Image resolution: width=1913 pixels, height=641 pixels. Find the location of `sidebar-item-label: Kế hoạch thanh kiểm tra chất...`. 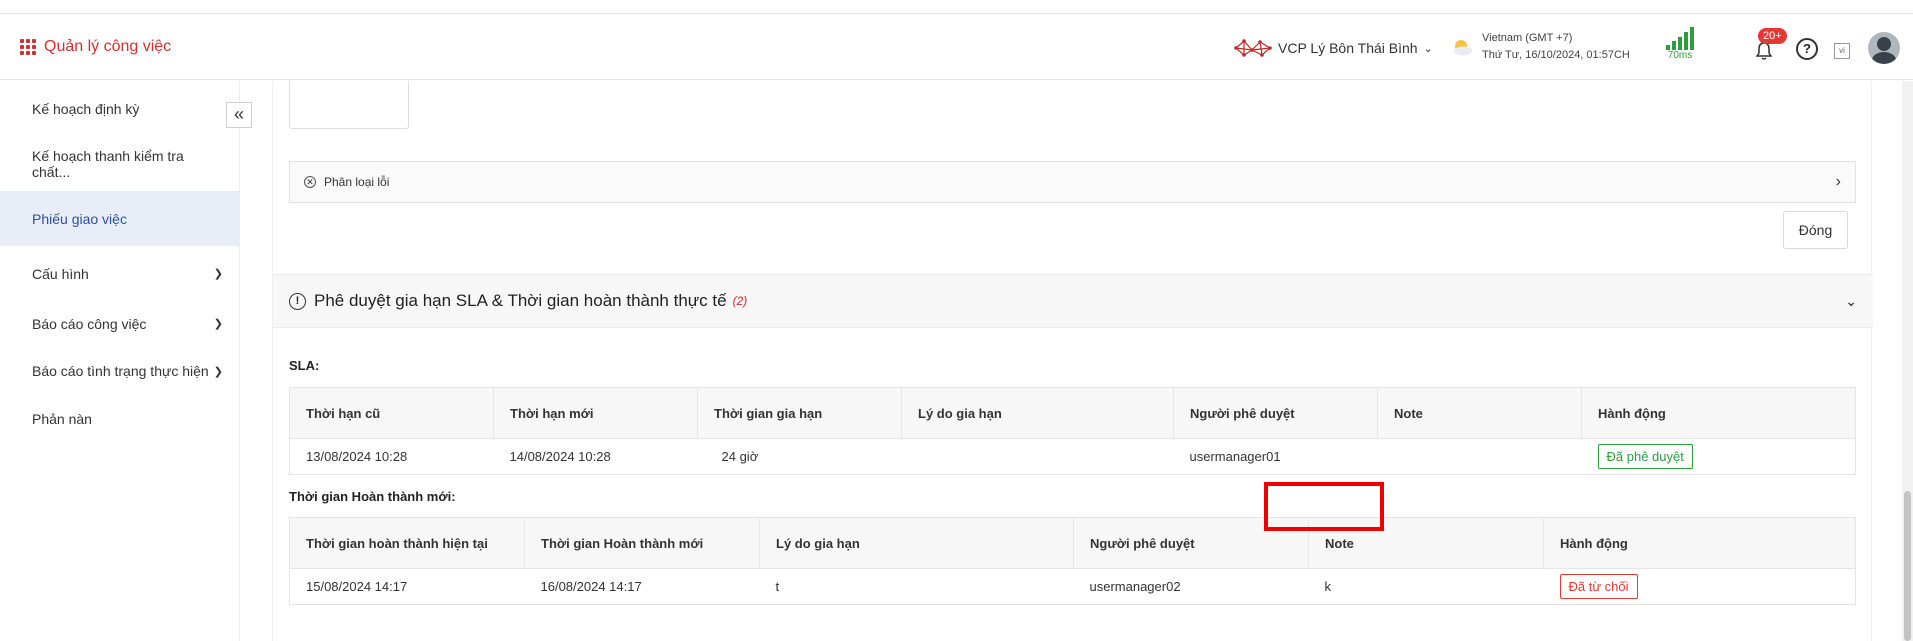

sidebar-item-label: Kế hoạch thanh kiểm tra chất... is located at coordinates (108, 163).